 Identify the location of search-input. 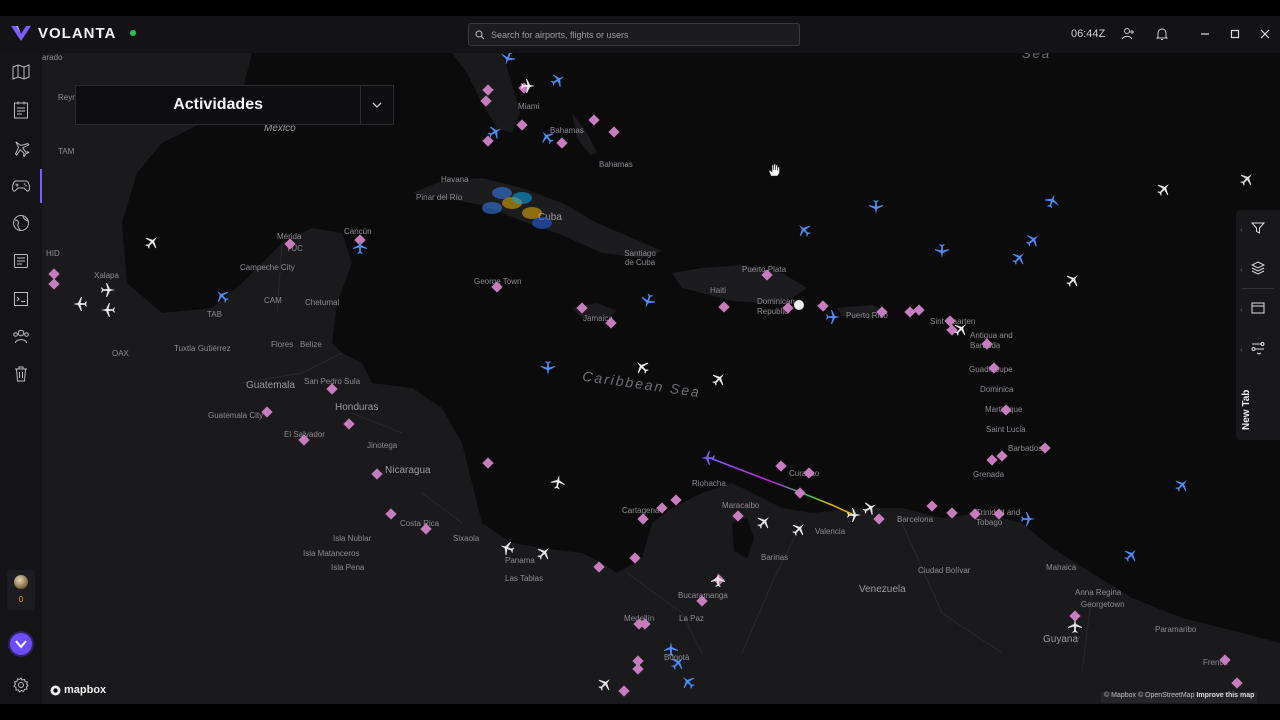
(641, 34).